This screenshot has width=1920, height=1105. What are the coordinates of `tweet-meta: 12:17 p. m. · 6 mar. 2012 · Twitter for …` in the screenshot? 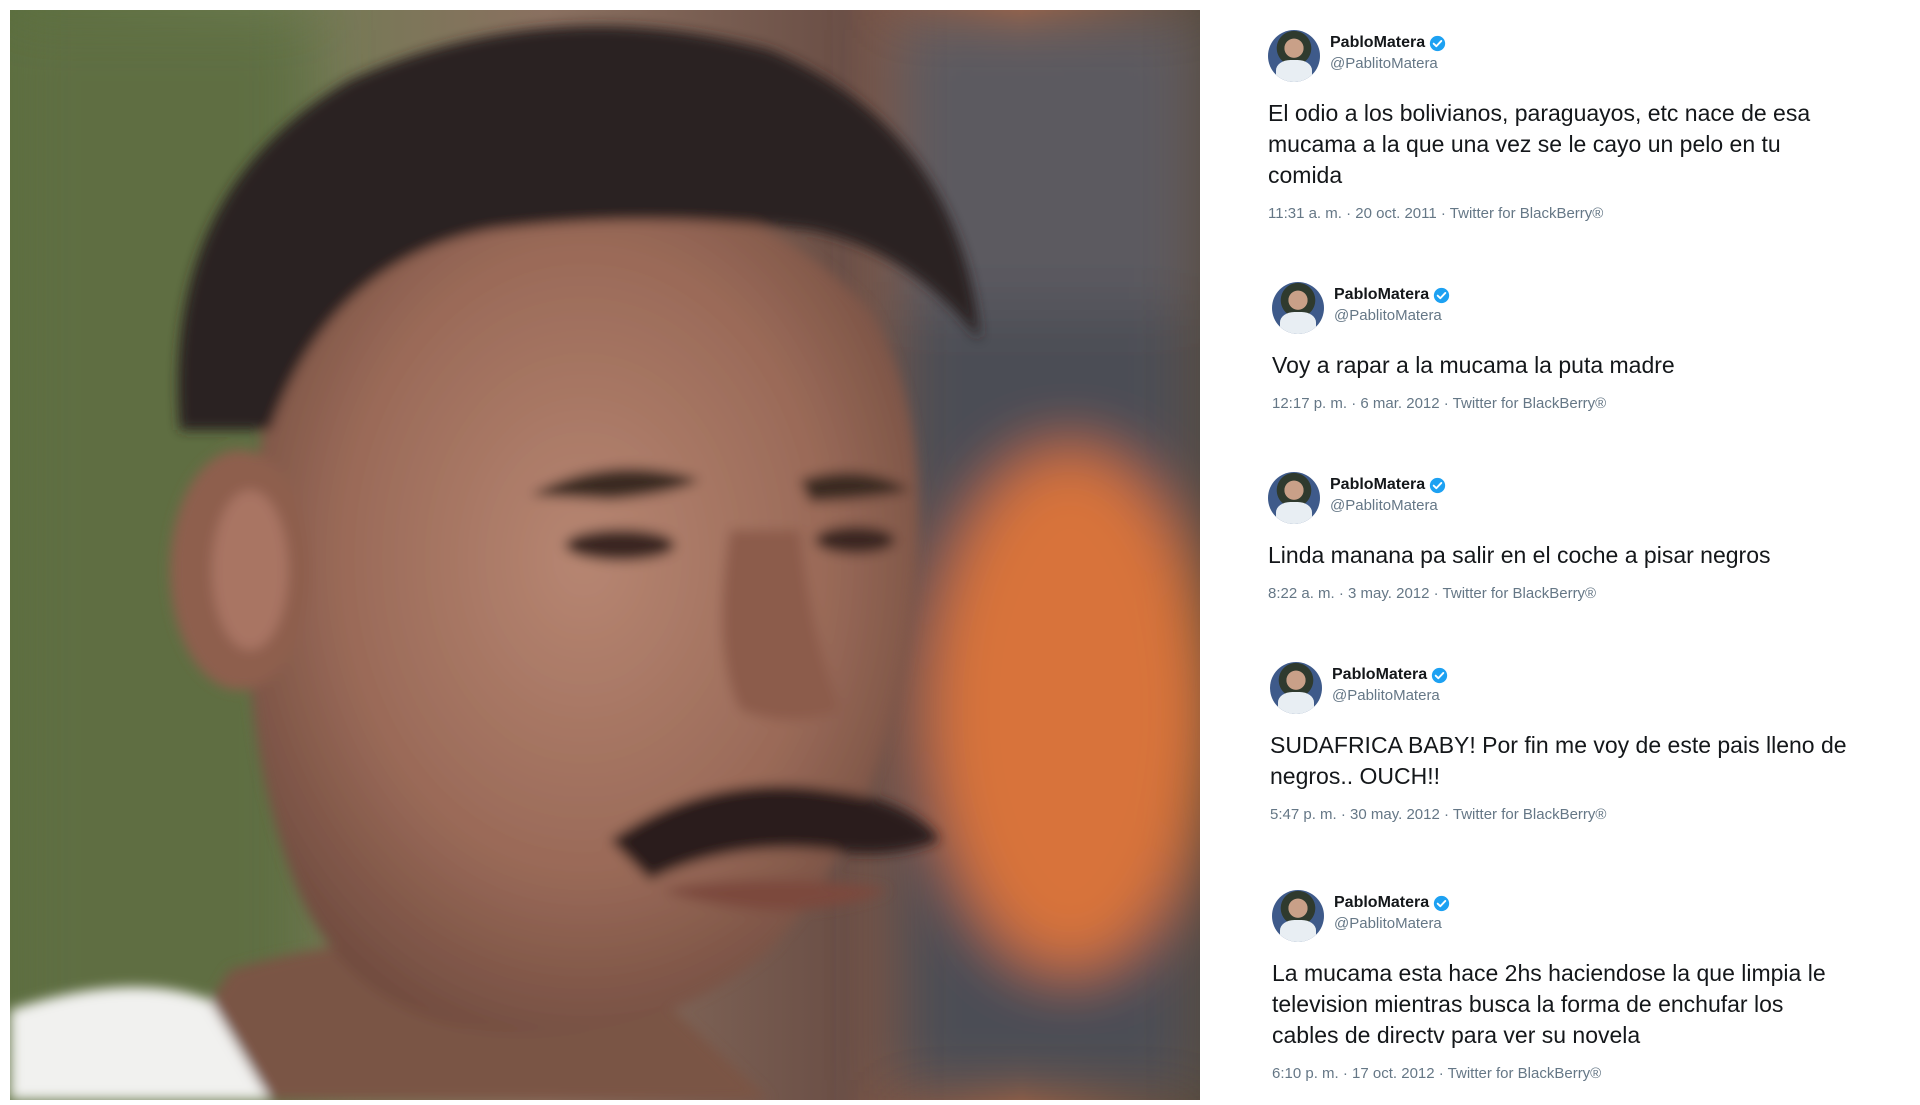 It's located at (1592, 403).